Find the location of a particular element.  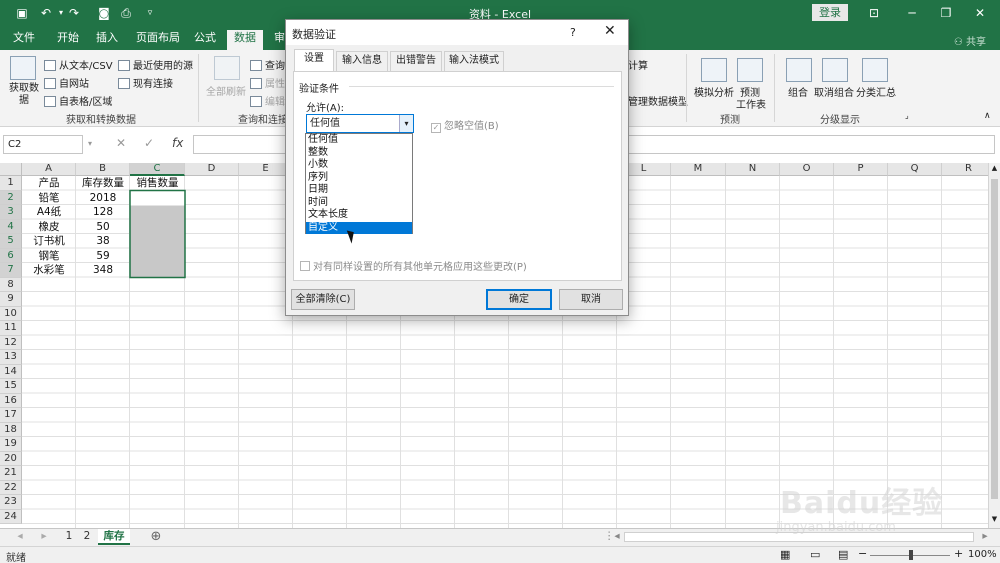

tab-file: 文件 is located at coordinates (24, 40).